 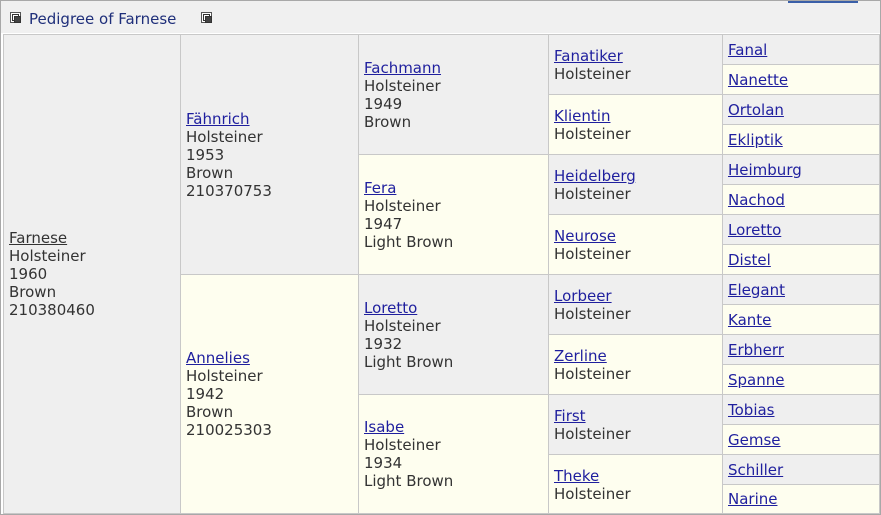 What do you see at coordinates (383, 223) in the screenshot?
I see `grandparent-year: 1947` at bounding box center [383, 223].